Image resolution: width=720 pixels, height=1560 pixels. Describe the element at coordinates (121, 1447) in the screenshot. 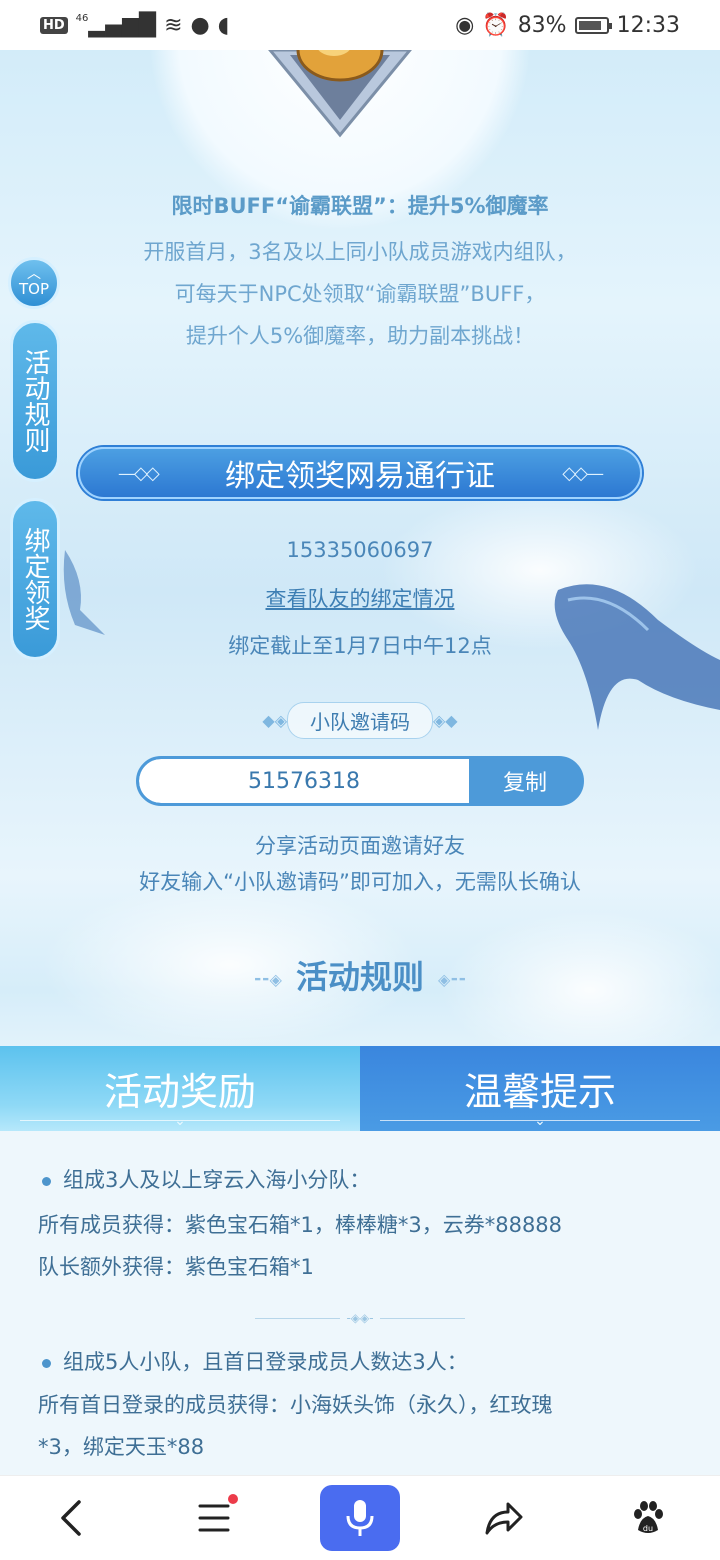

I see `rule-item-line: *3，绑定天玉*88` at that location.